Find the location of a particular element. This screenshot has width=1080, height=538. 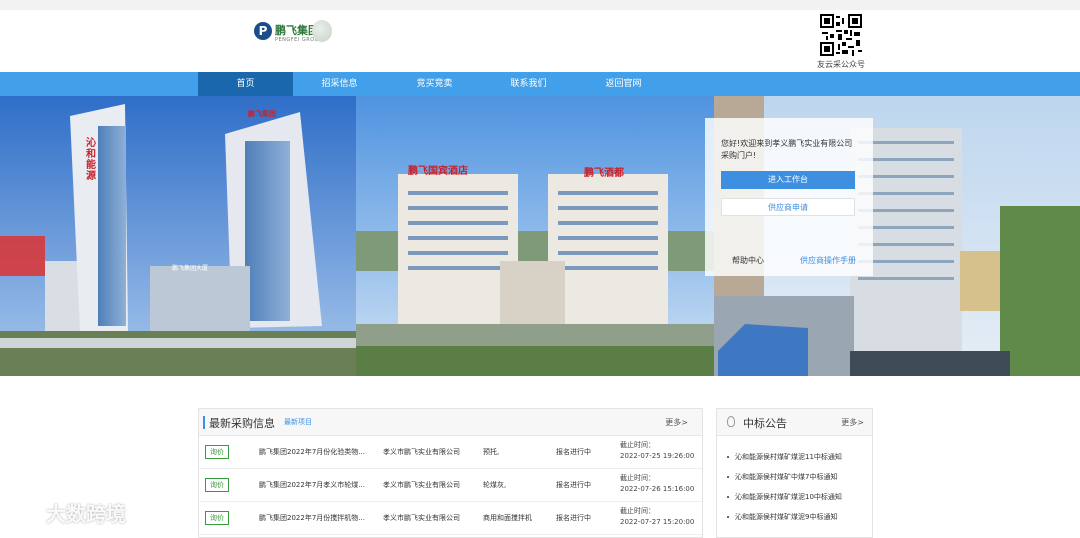

award-item: 沁和能源侯村煤矿煤泥11中标通知 is located at coordinates (784, 457).